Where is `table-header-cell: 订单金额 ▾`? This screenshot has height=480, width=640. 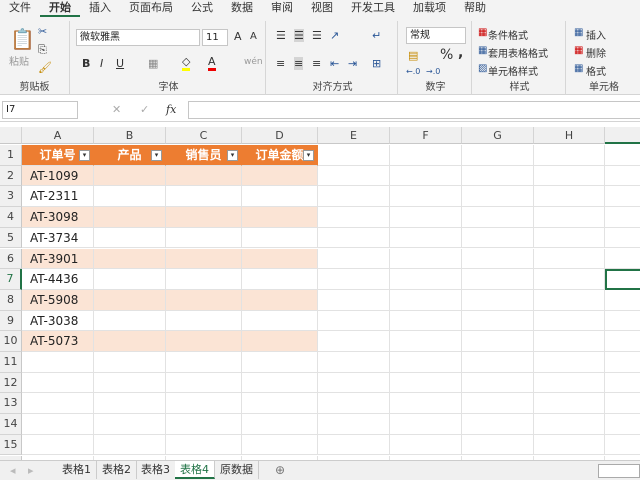
table-header-cell: 订单金额 ▾ is located at coordinates (280, 155).